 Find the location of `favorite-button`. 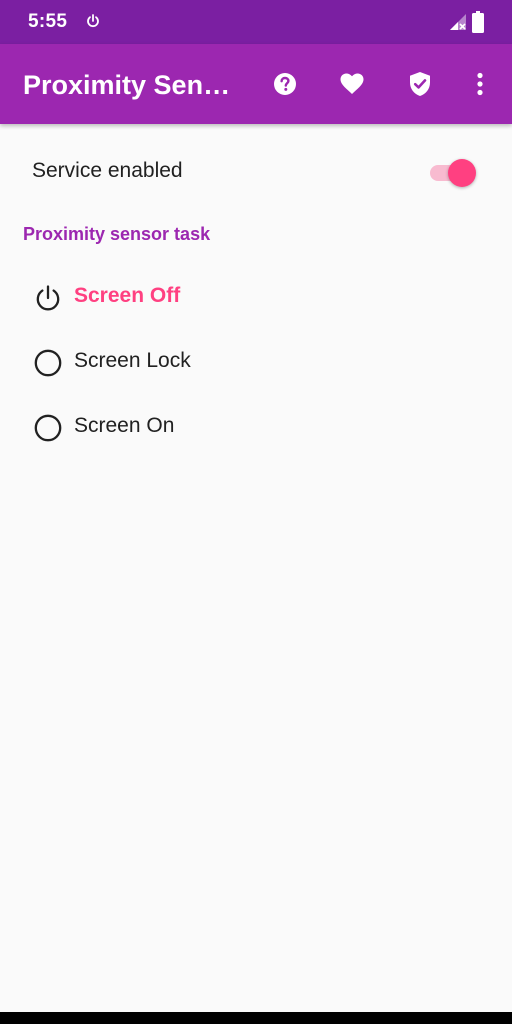

favorite-button is located at coordinates (352, 84).